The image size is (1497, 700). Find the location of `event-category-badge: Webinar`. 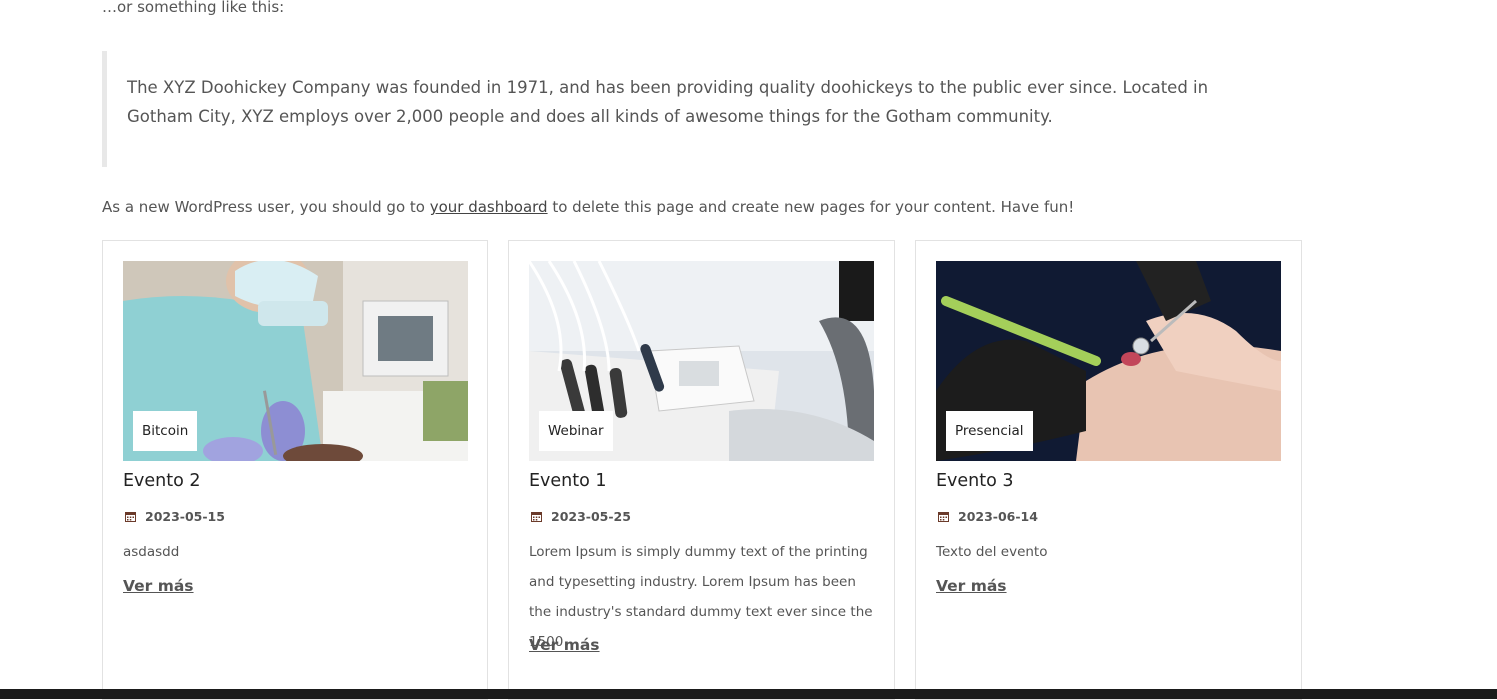

event-category-badge: Webinar is located at coordinates (576, 431).